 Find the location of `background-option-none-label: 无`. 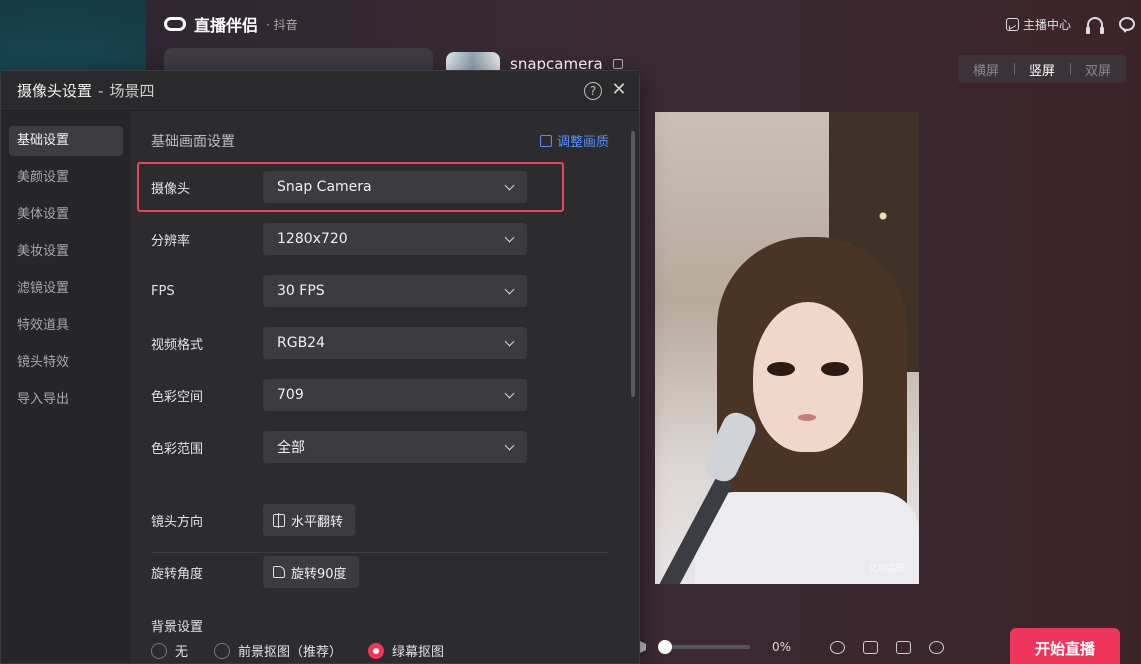

background-option-none-label: 无 is located at coordinates (182, 652).